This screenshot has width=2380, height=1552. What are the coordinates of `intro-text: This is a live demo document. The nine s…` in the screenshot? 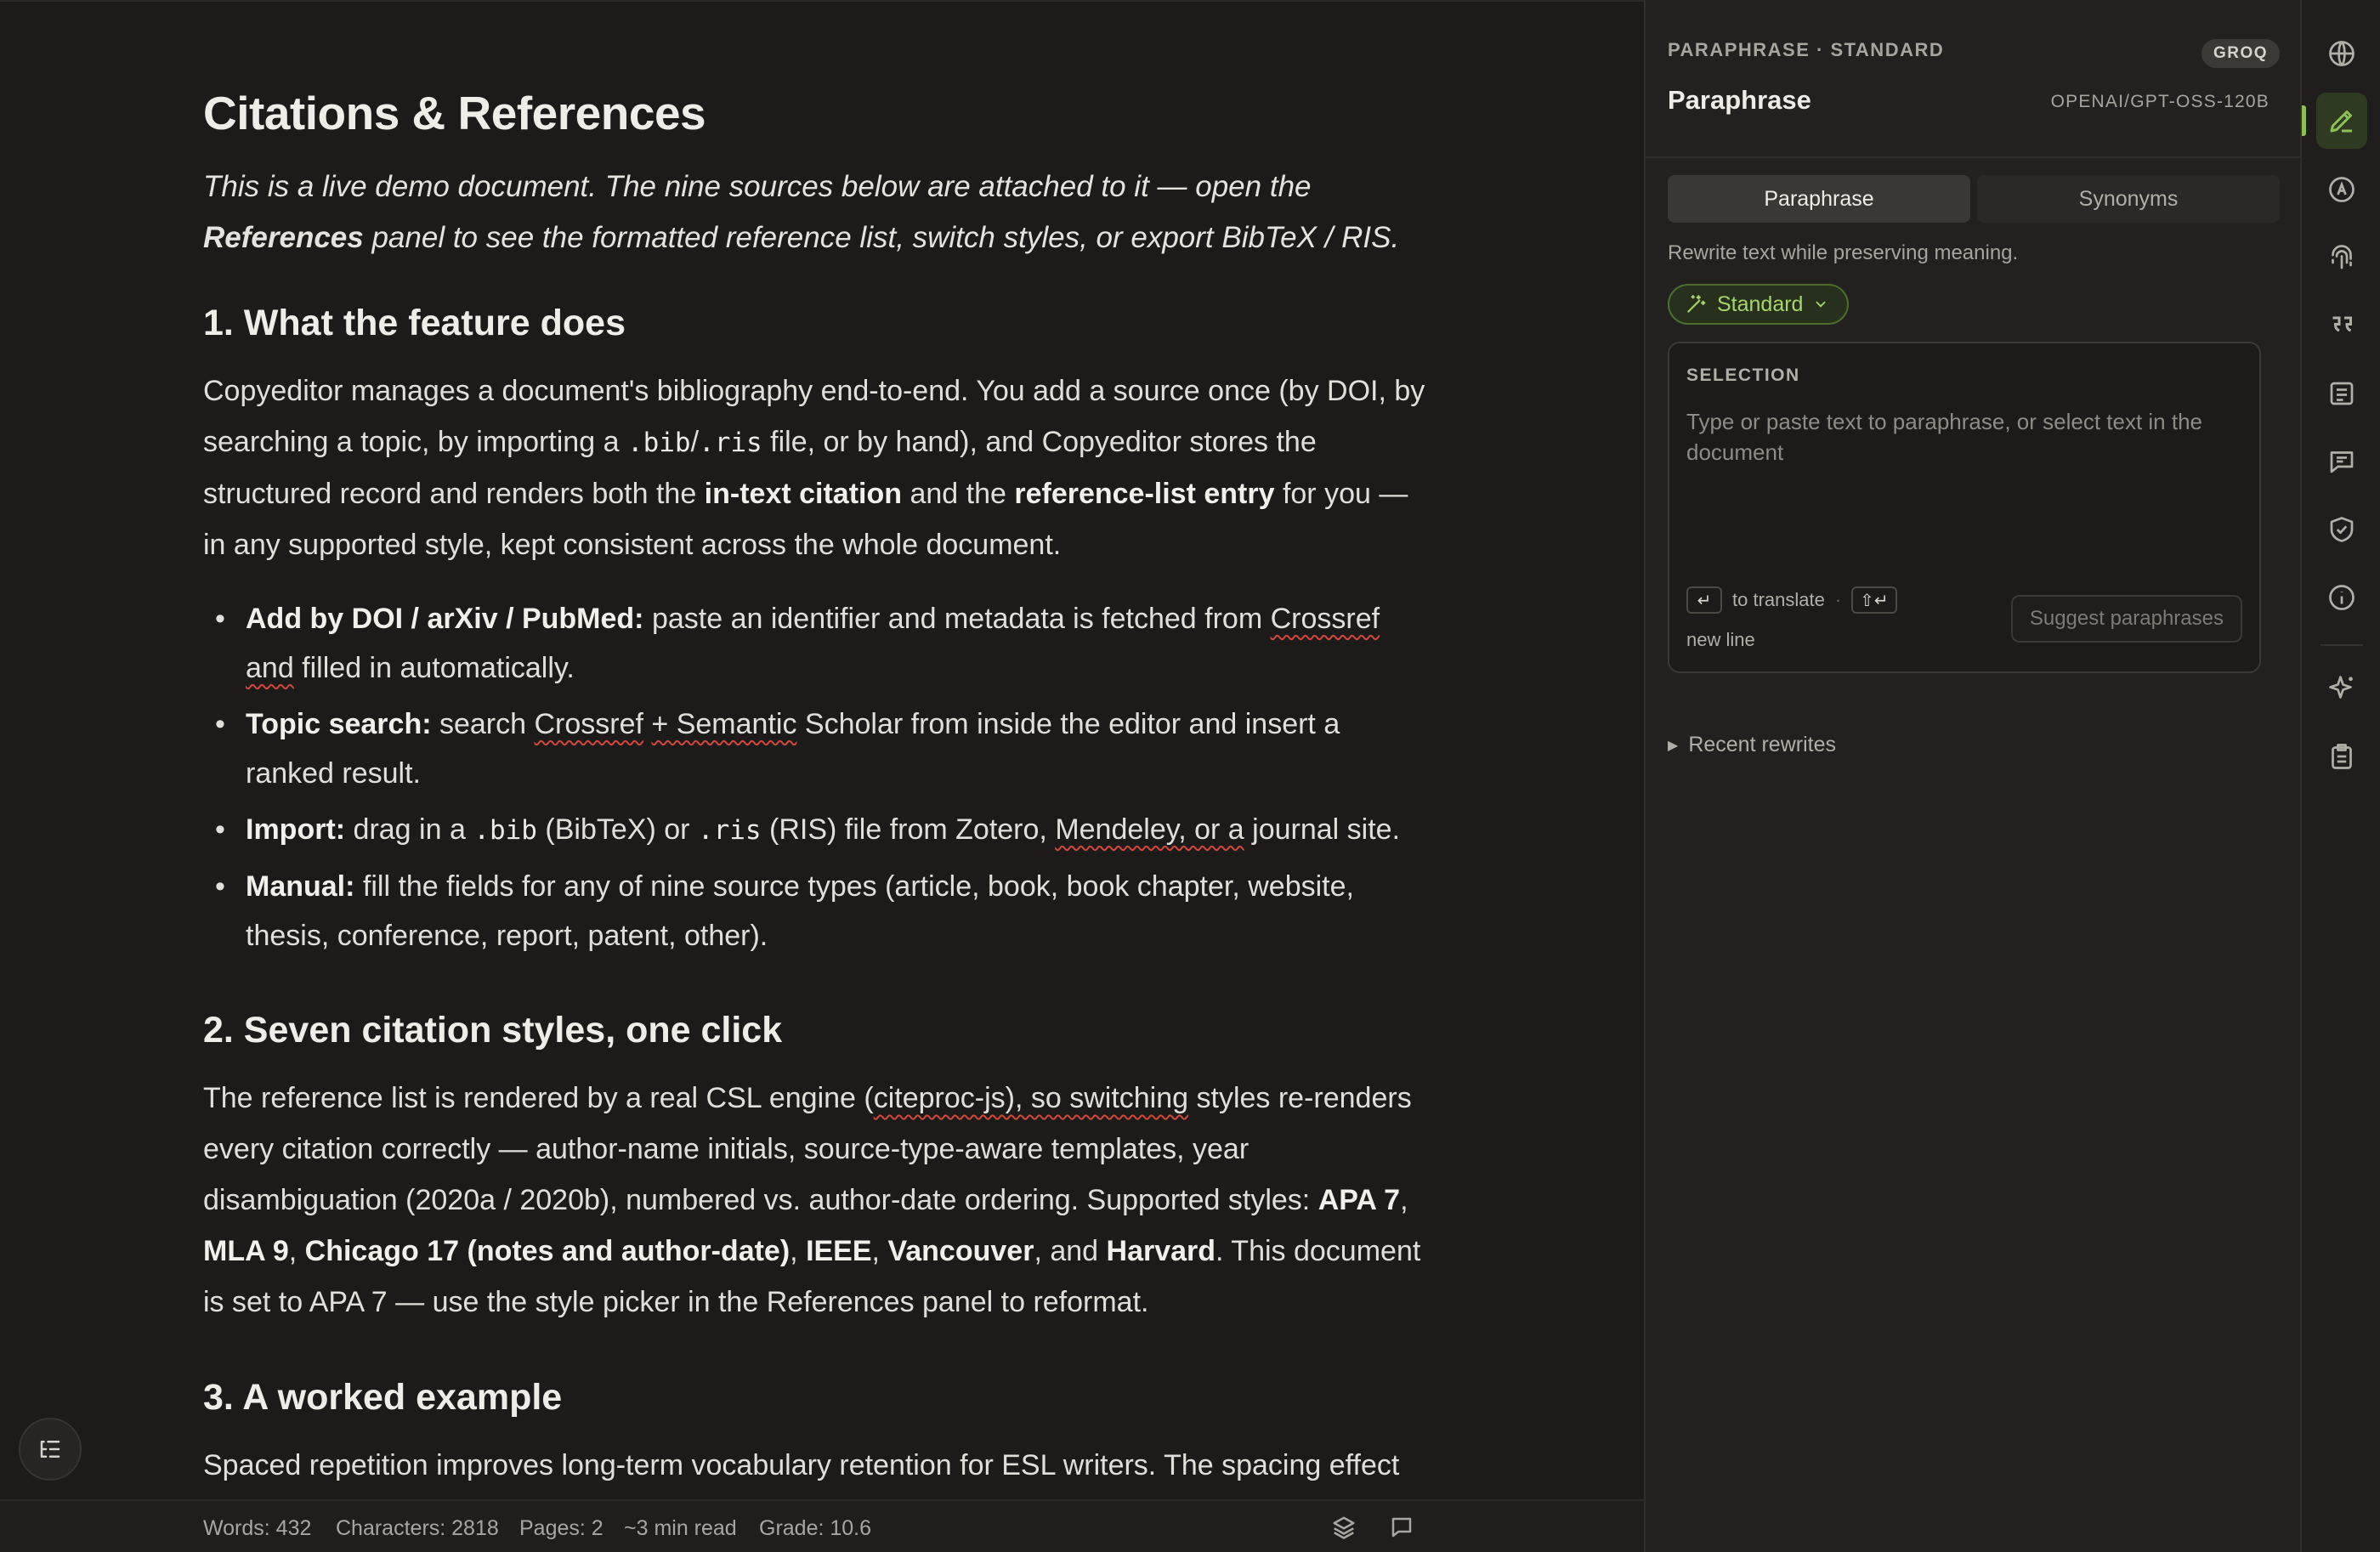 It's located at (757, 186).